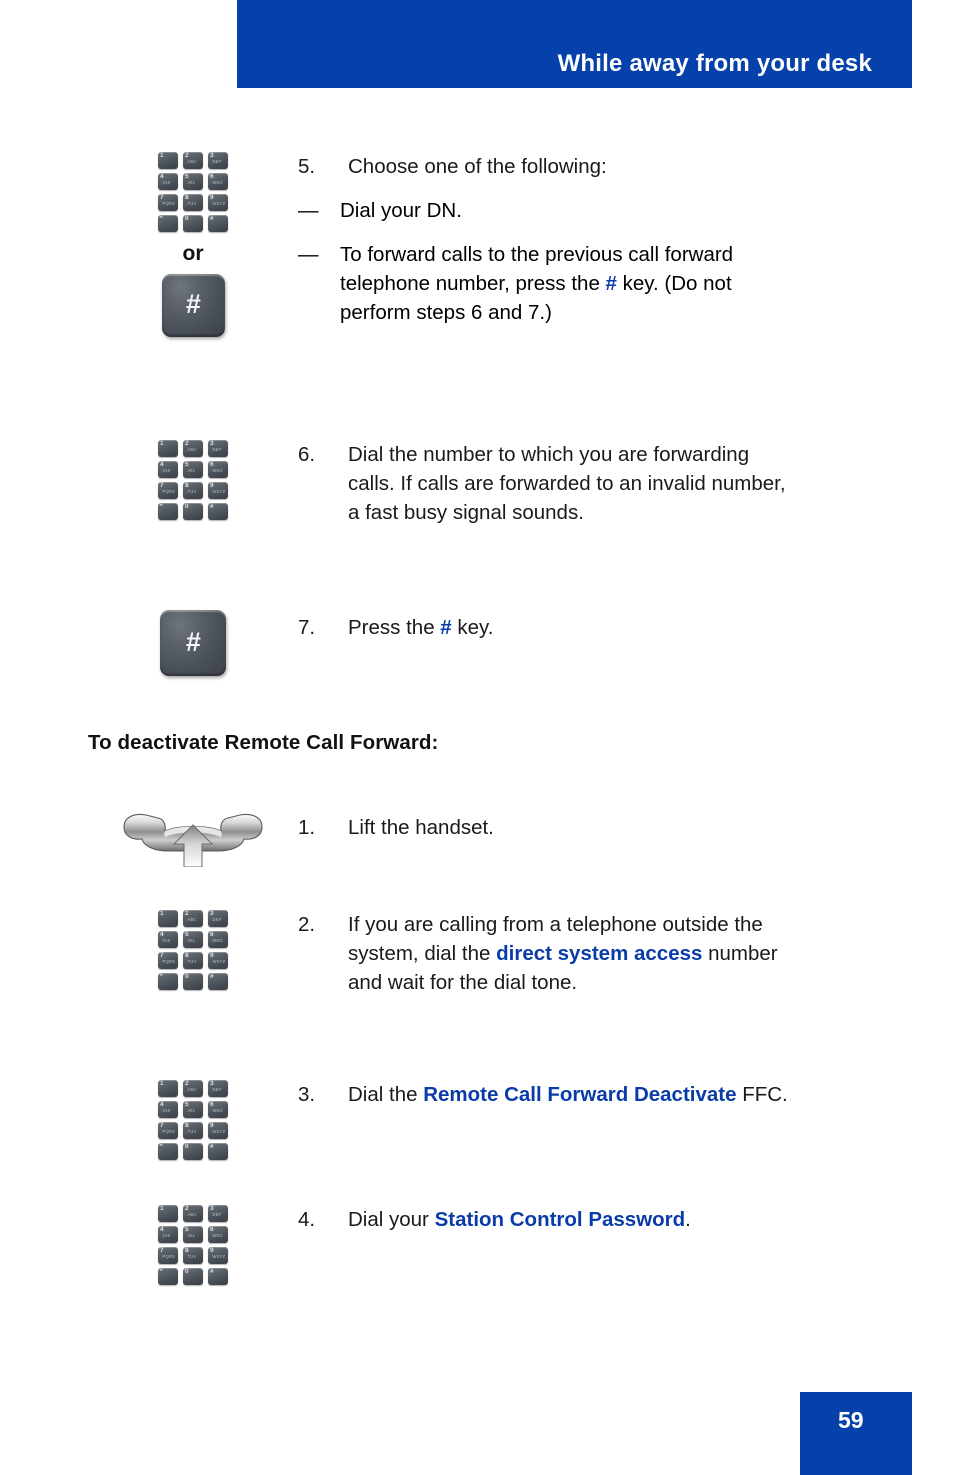 Image resolution: width=954 pixels, height=1475 pixels. I want to click on step-1-text-cell: 1. Lift the handset., so click(593, 823).